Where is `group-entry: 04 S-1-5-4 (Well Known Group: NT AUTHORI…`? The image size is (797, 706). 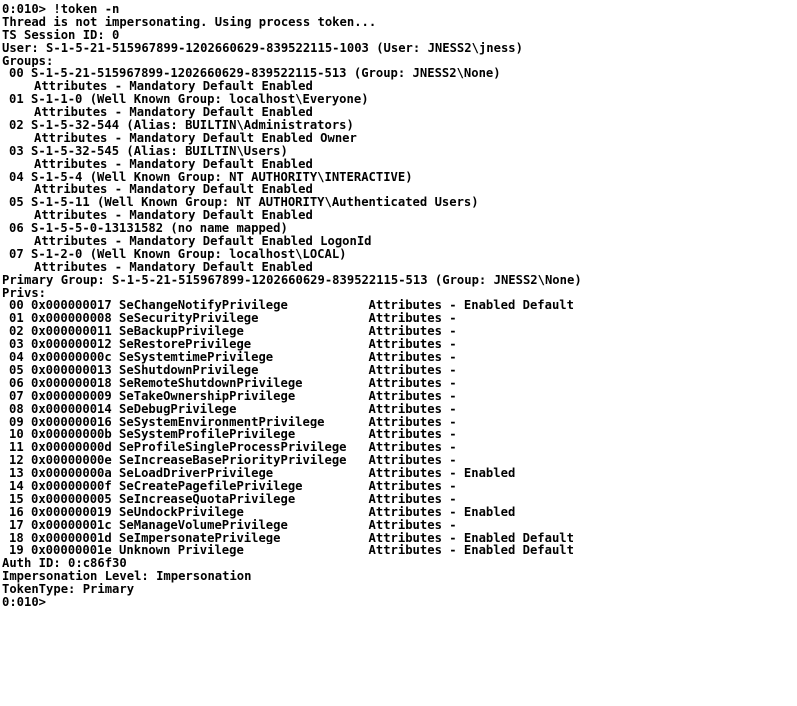
group-entry: 04 S-1-5-4 (Well Known Group: NT AUTHORI… is located at coordinates (211, 177).